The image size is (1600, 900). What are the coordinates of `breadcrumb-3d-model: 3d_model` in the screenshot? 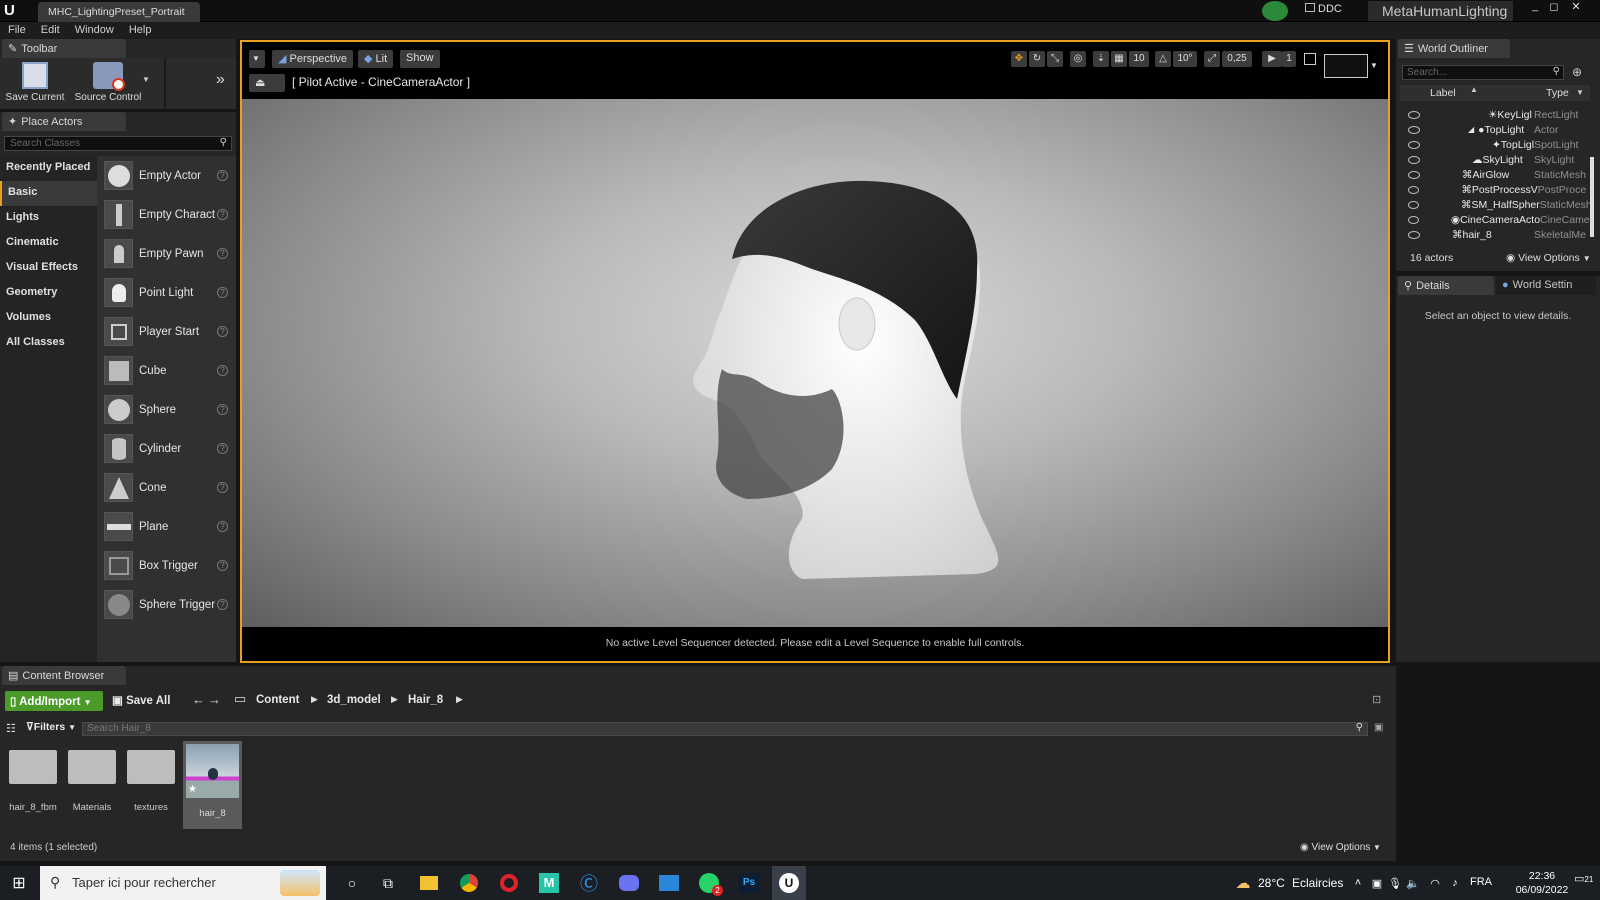 It's located at (354, 700).